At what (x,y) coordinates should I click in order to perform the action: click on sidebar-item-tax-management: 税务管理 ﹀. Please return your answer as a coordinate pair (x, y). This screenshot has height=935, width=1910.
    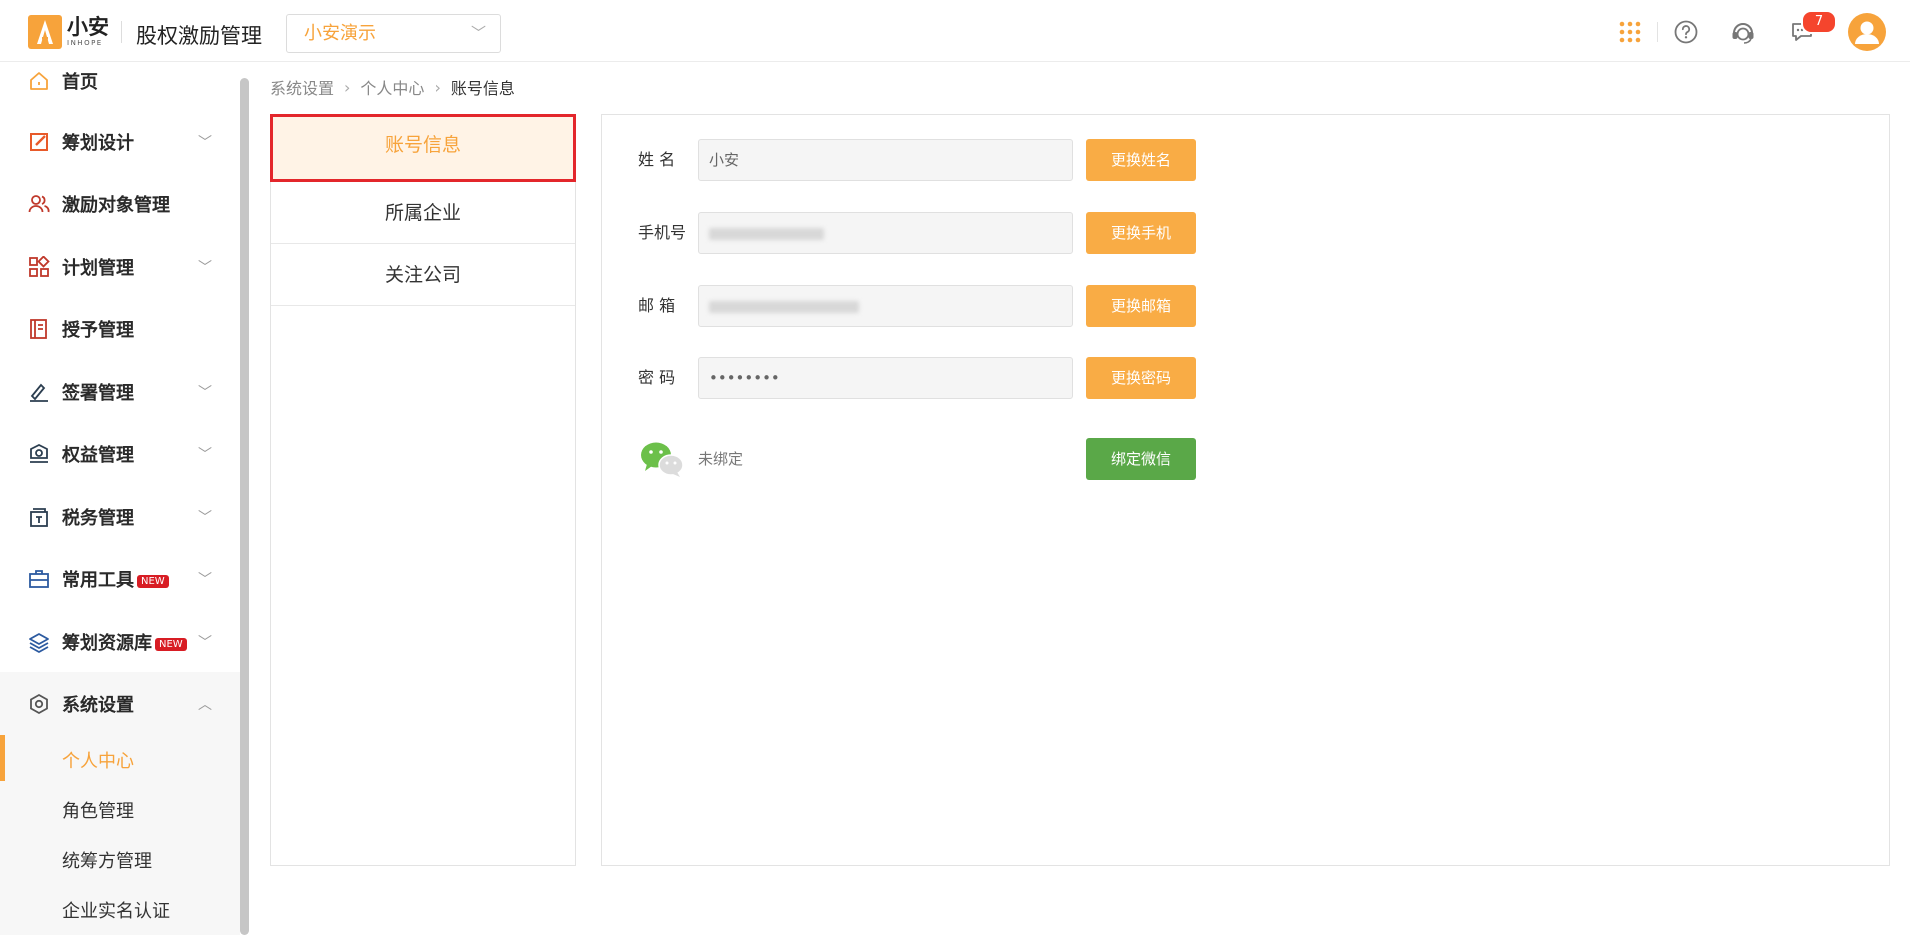
    Looking at the image, I should click on (120, 517).